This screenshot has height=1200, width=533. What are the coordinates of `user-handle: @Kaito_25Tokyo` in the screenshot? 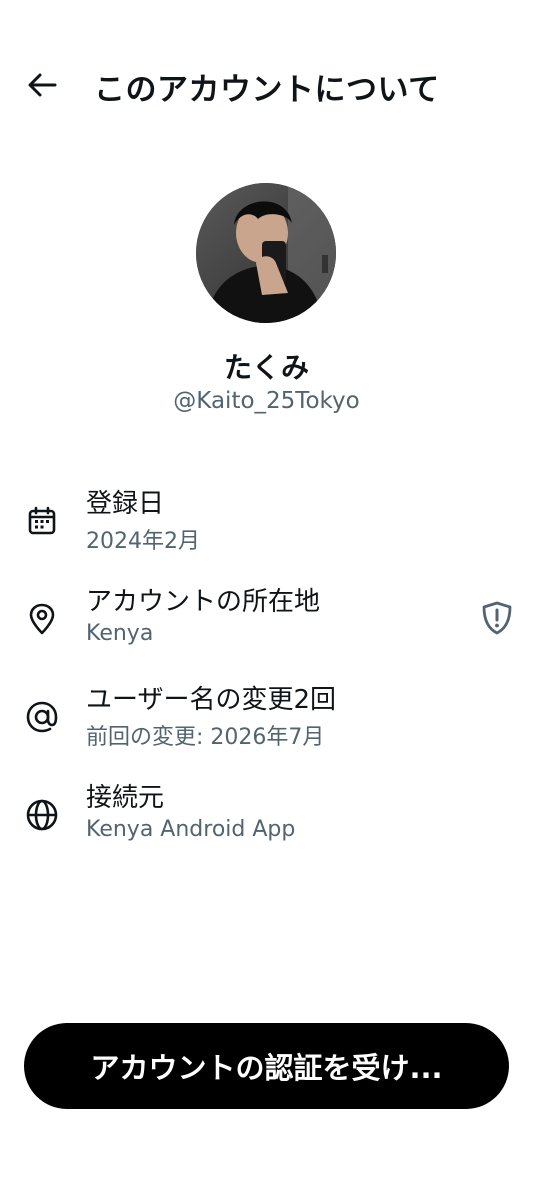 It's located at (266, 401).